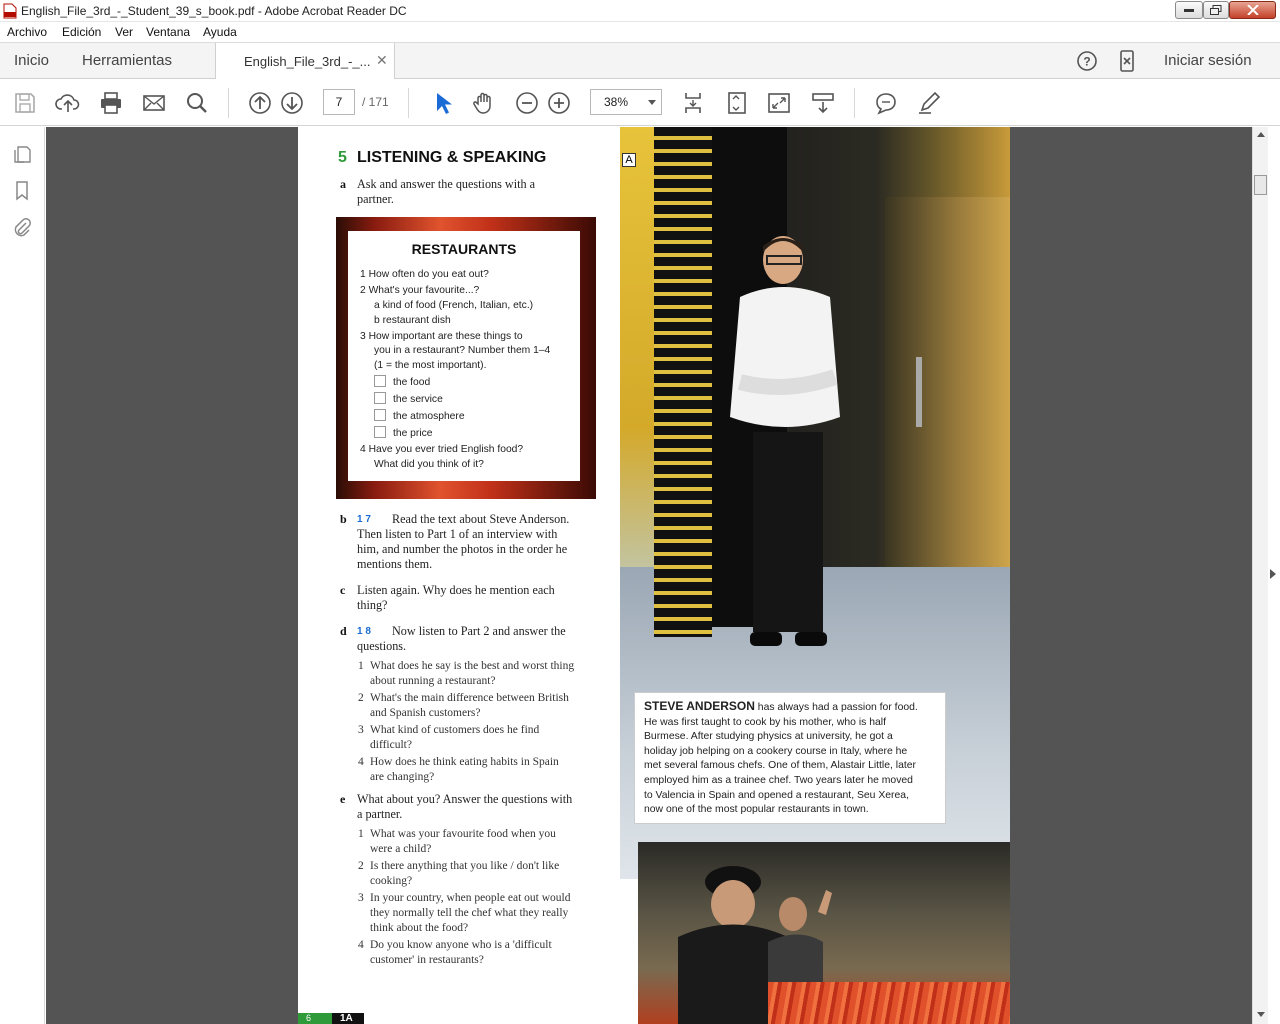 This screenshot has height=1024, width=1280. What do you see at coordinates (640, 32) in the screenshot?
I see `menu-bar: Archivo Edición Ver Ventana Ayuda` at bounding box center [640, 32].